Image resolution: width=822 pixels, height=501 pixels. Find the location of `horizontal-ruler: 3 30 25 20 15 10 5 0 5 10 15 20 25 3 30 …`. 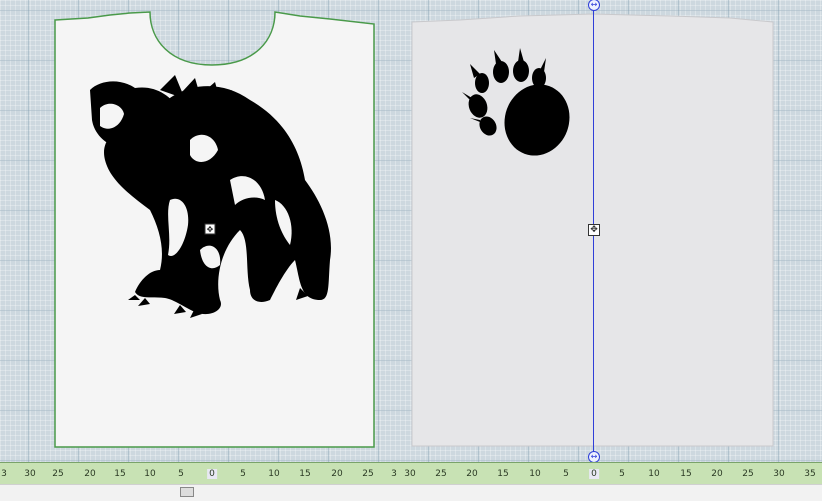

horizontal-ruler: 3 30 25 20 15 10 5 0 5 10 15 20 25 3 30 … is located at coordinates (411, 474).